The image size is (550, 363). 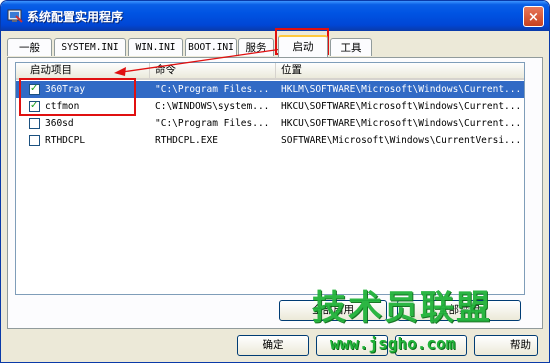 I want to click on close-button: ×, so click(x=533, y=16).